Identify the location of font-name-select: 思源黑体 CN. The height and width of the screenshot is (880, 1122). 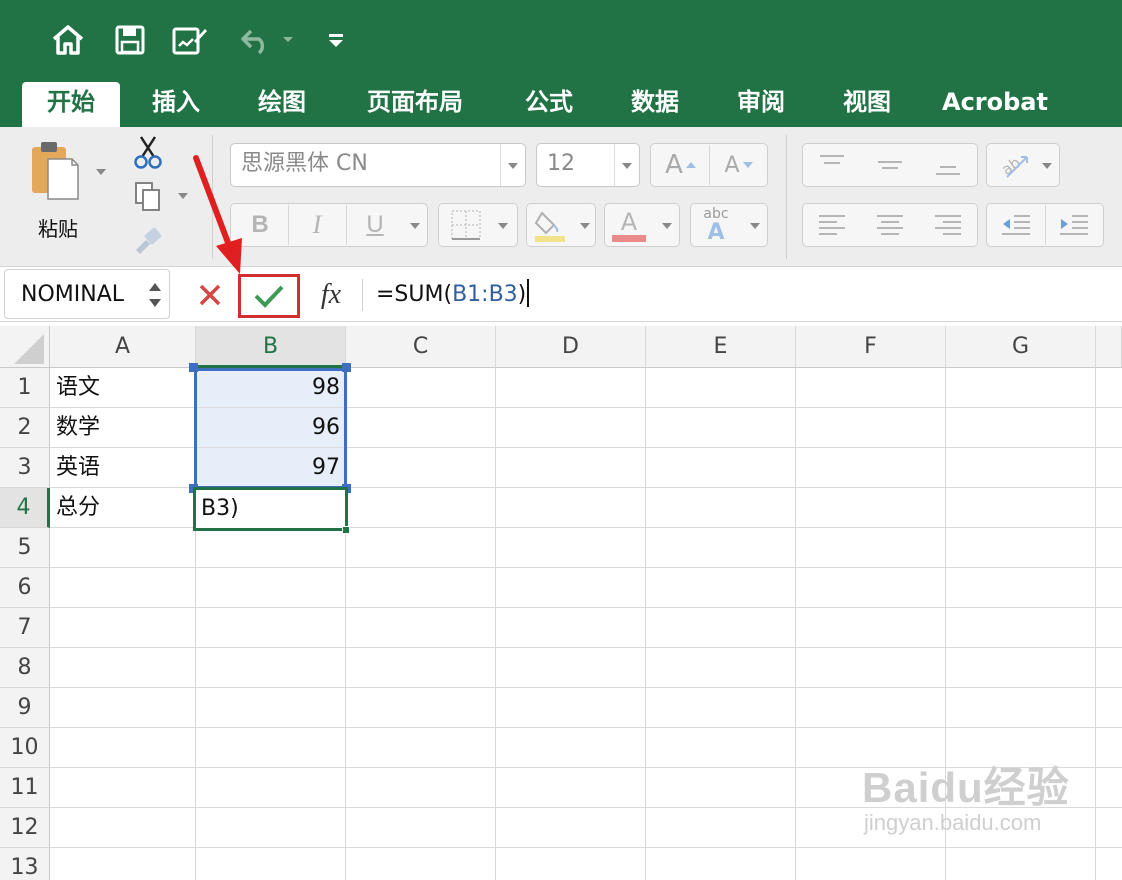
(378, 165).